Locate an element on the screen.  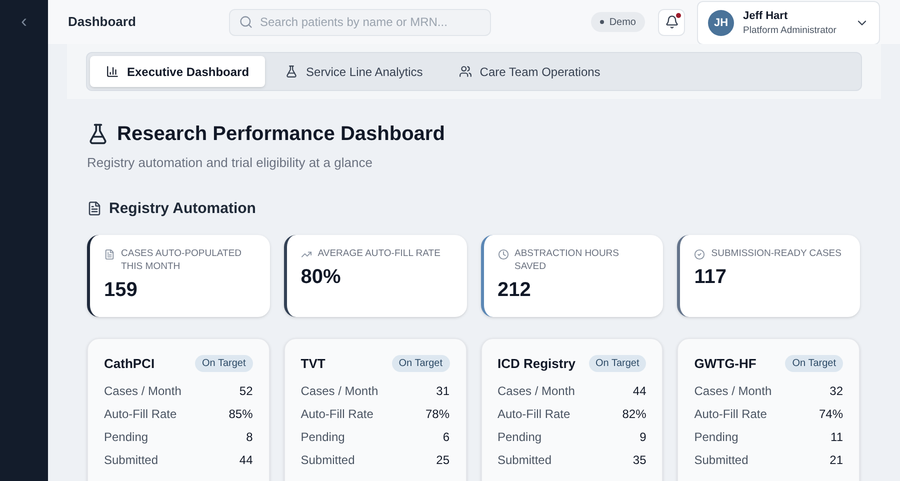
avatar: JH is located at coordinates (721, 23).